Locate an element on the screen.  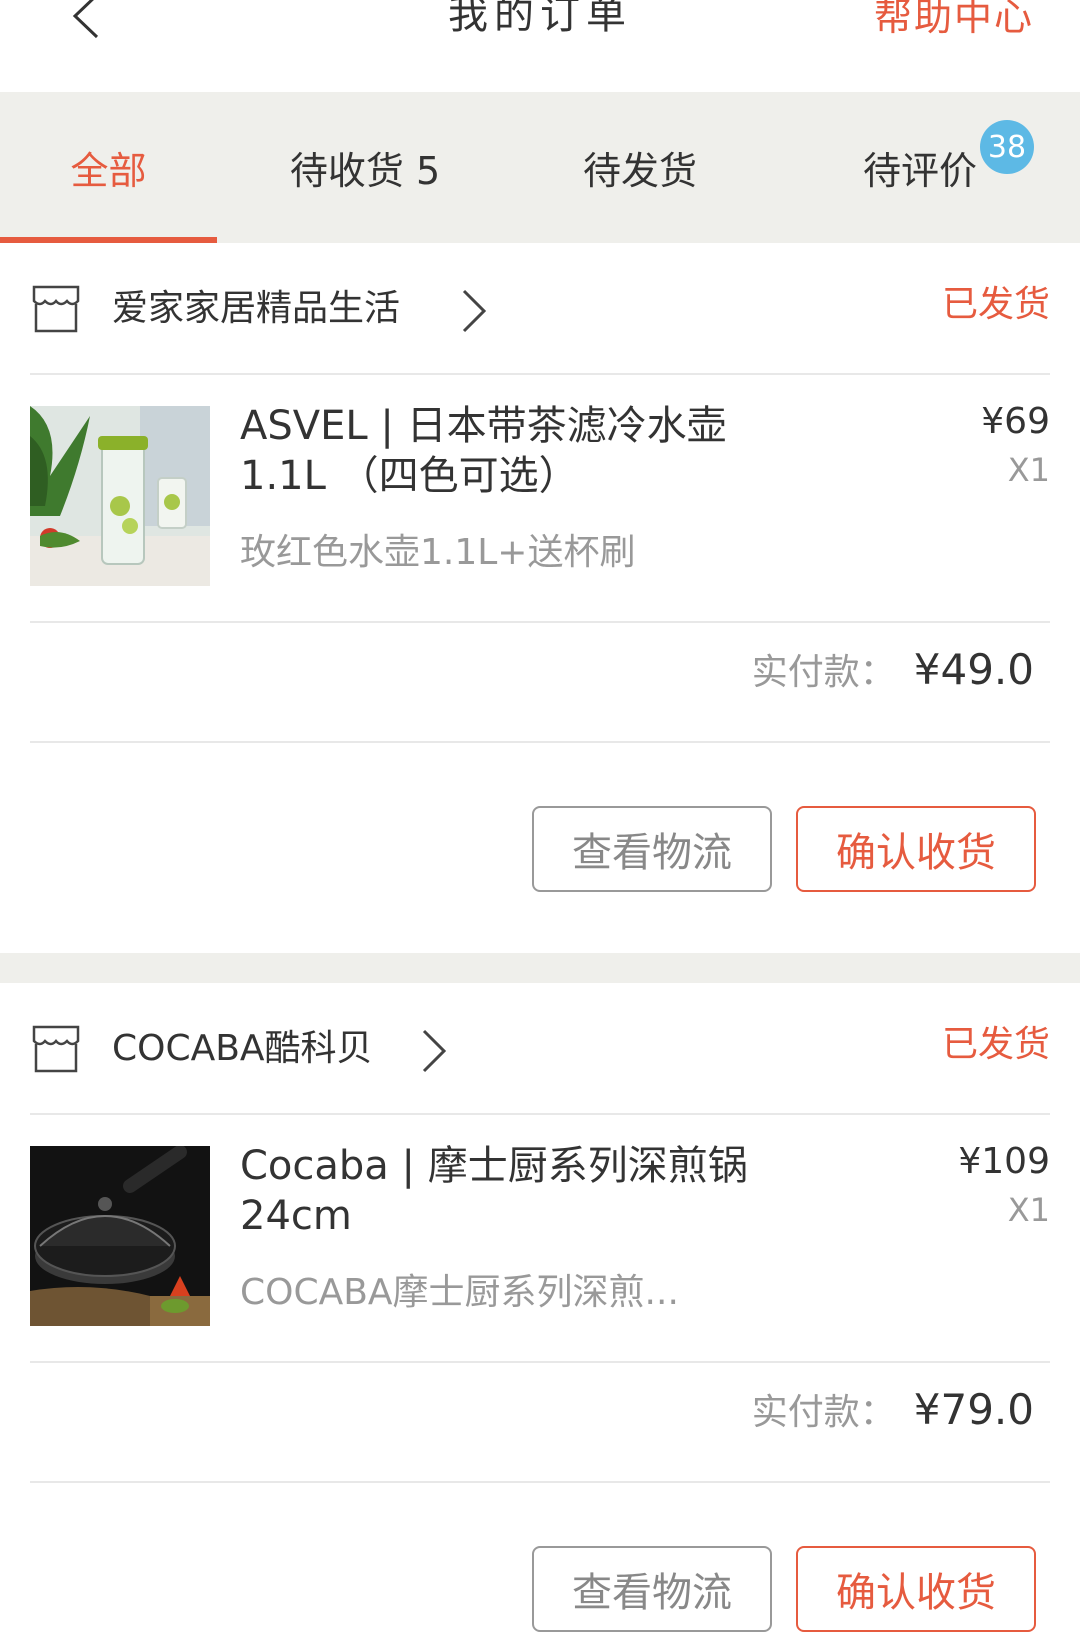
water-pitcher-image is located at coordinates (120, 496).